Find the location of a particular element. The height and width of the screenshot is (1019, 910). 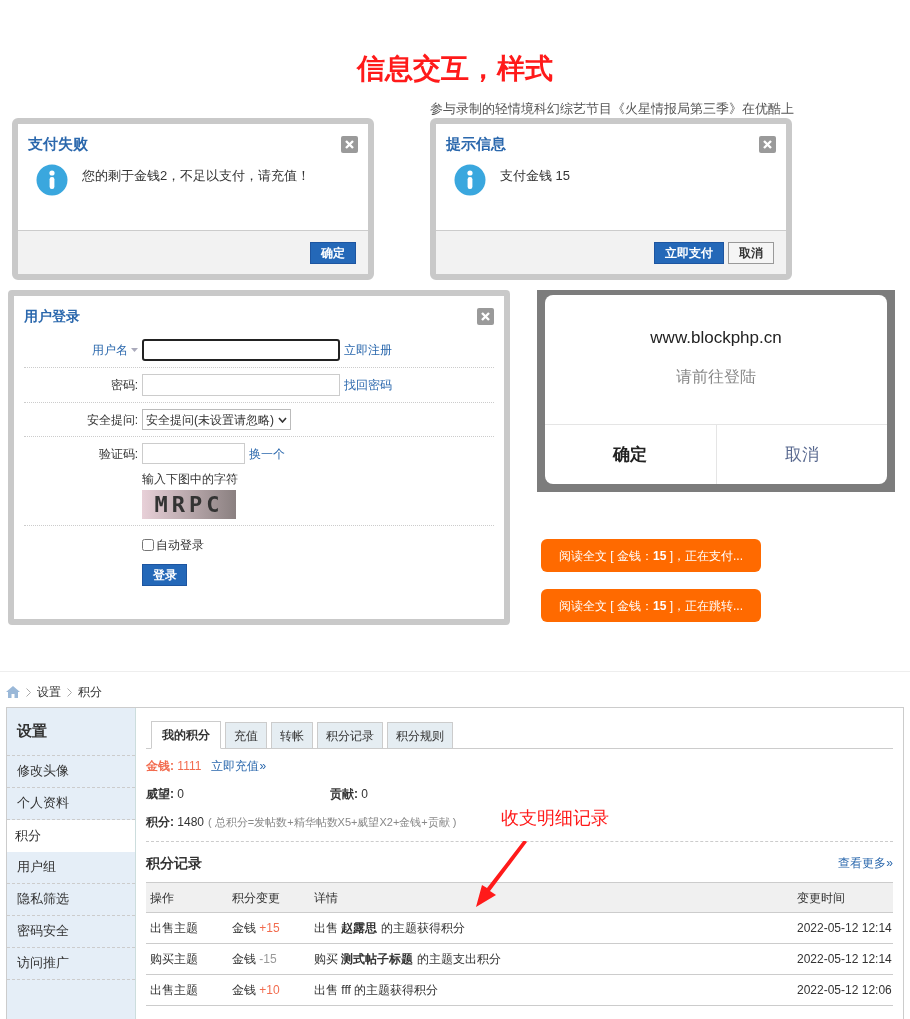

question-select: 安全提问(未设置请忽略) is located at coordinates (216, 419).